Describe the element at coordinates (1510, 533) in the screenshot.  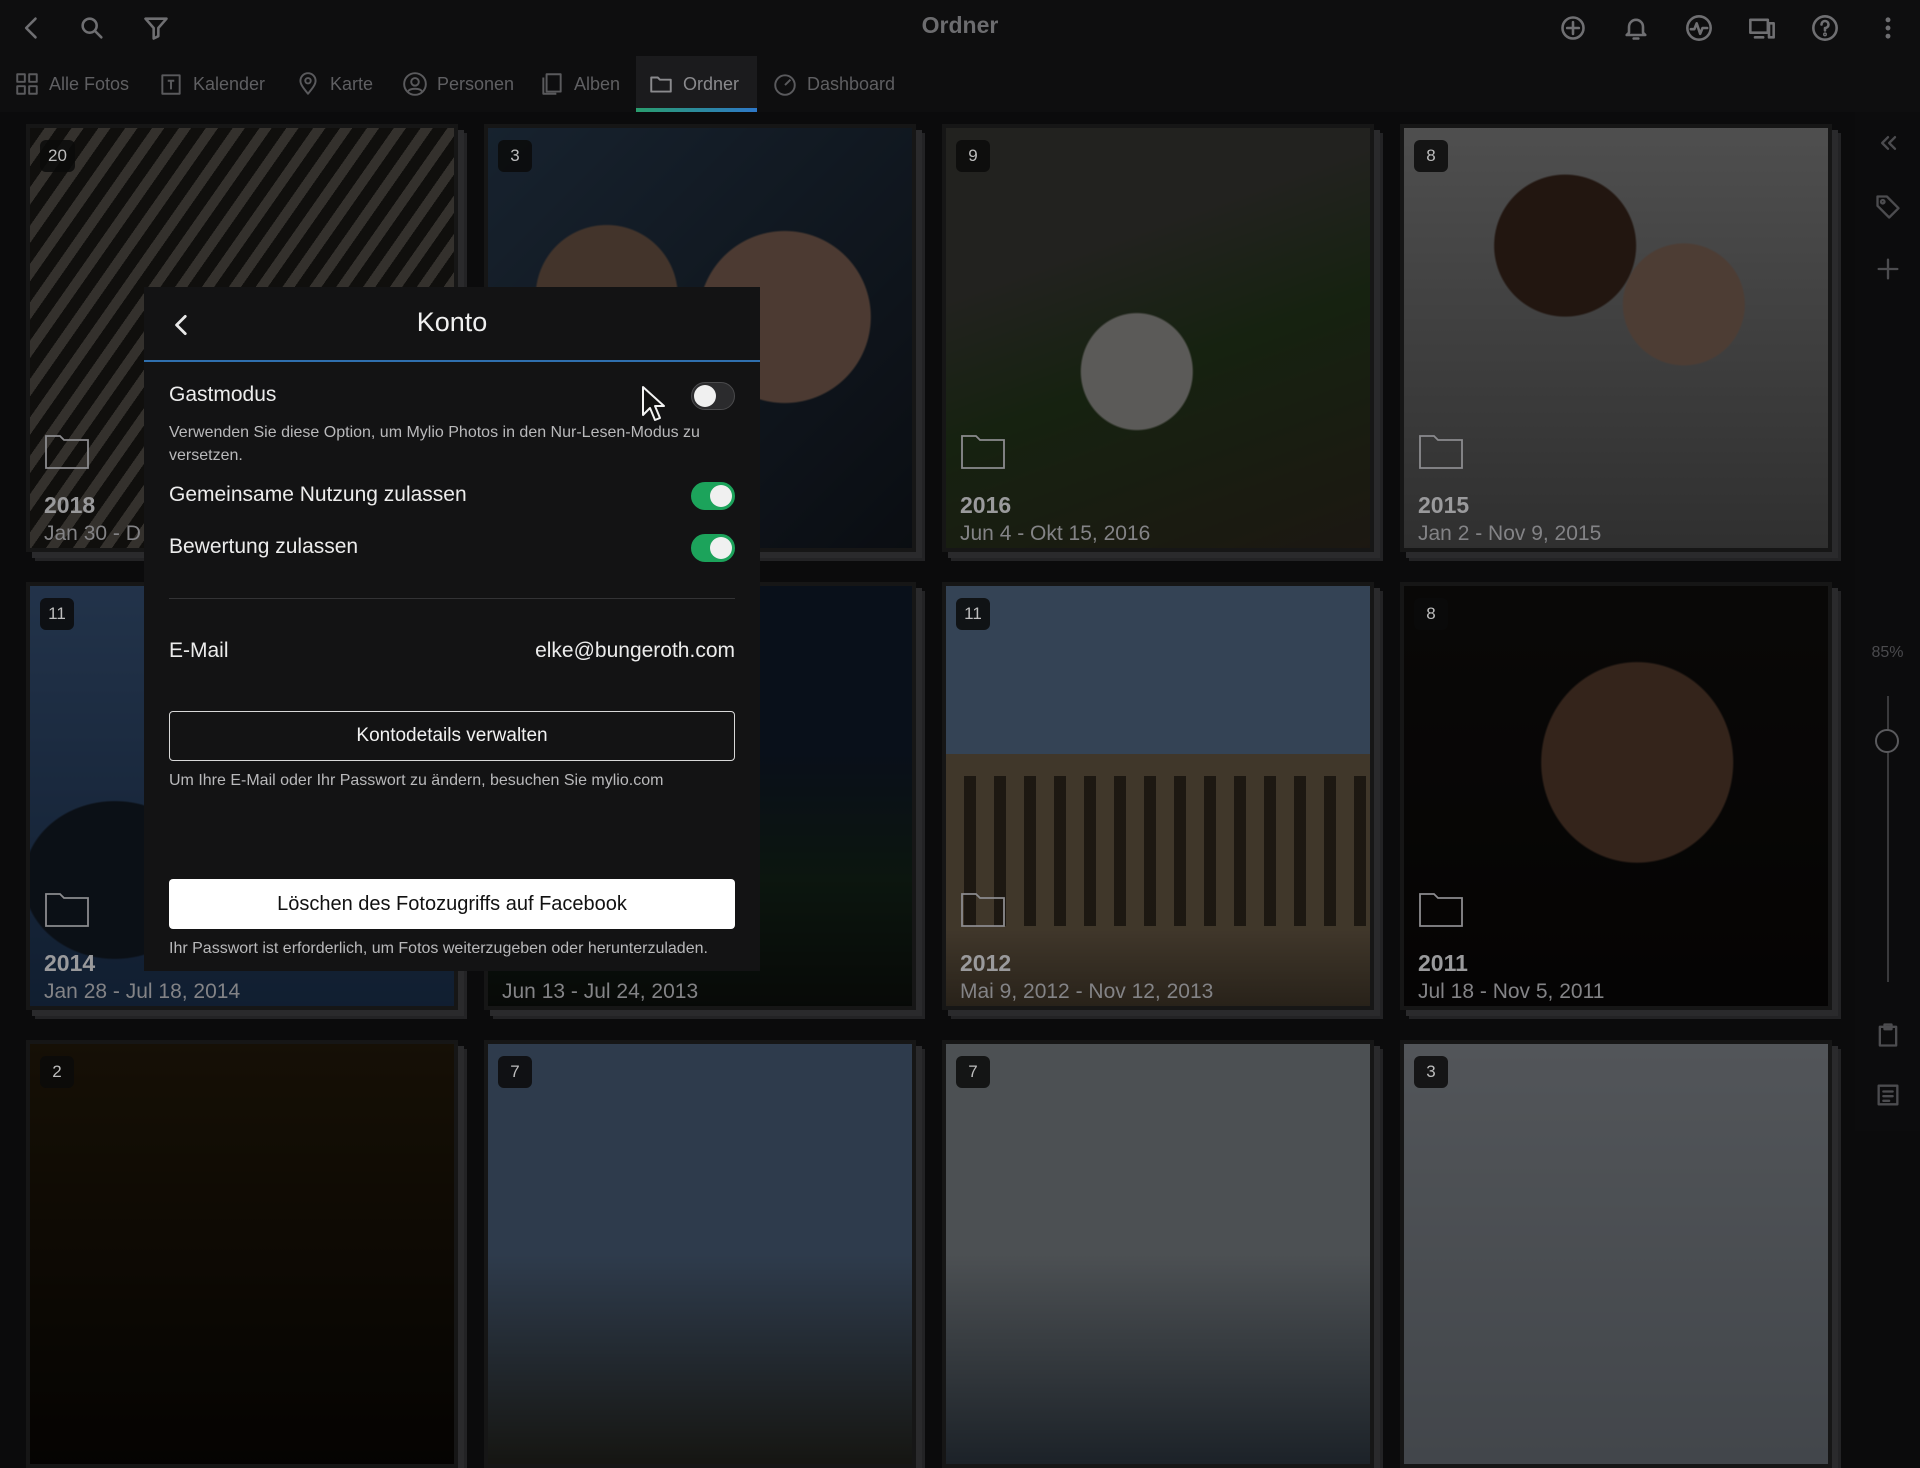
I see `folder-date-range: Jan 2 - Nov 9, 2015` at that location.